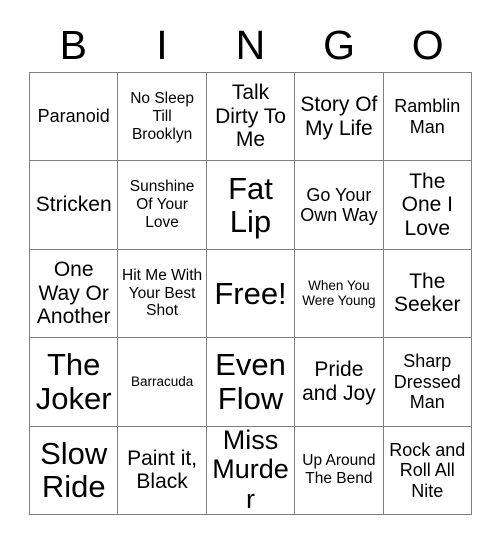 Image resolution: width=500 pixels, height=544 pixels. I want to click on bingo-cell-label: Hit Me With Your Best Shot, so click(162, 293).